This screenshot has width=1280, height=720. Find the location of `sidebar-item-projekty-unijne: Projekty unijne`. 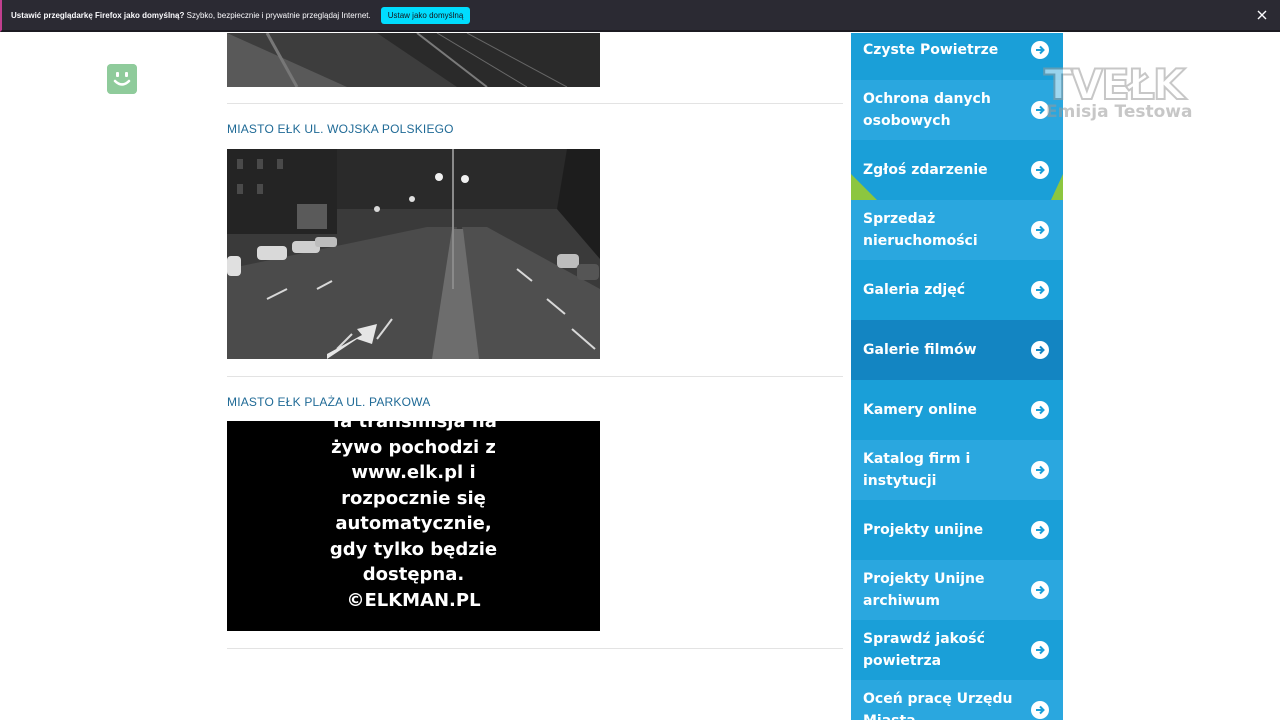

sidebar-item-projekty-unijne: Projekty unijne is located at coordinates (957, 530).